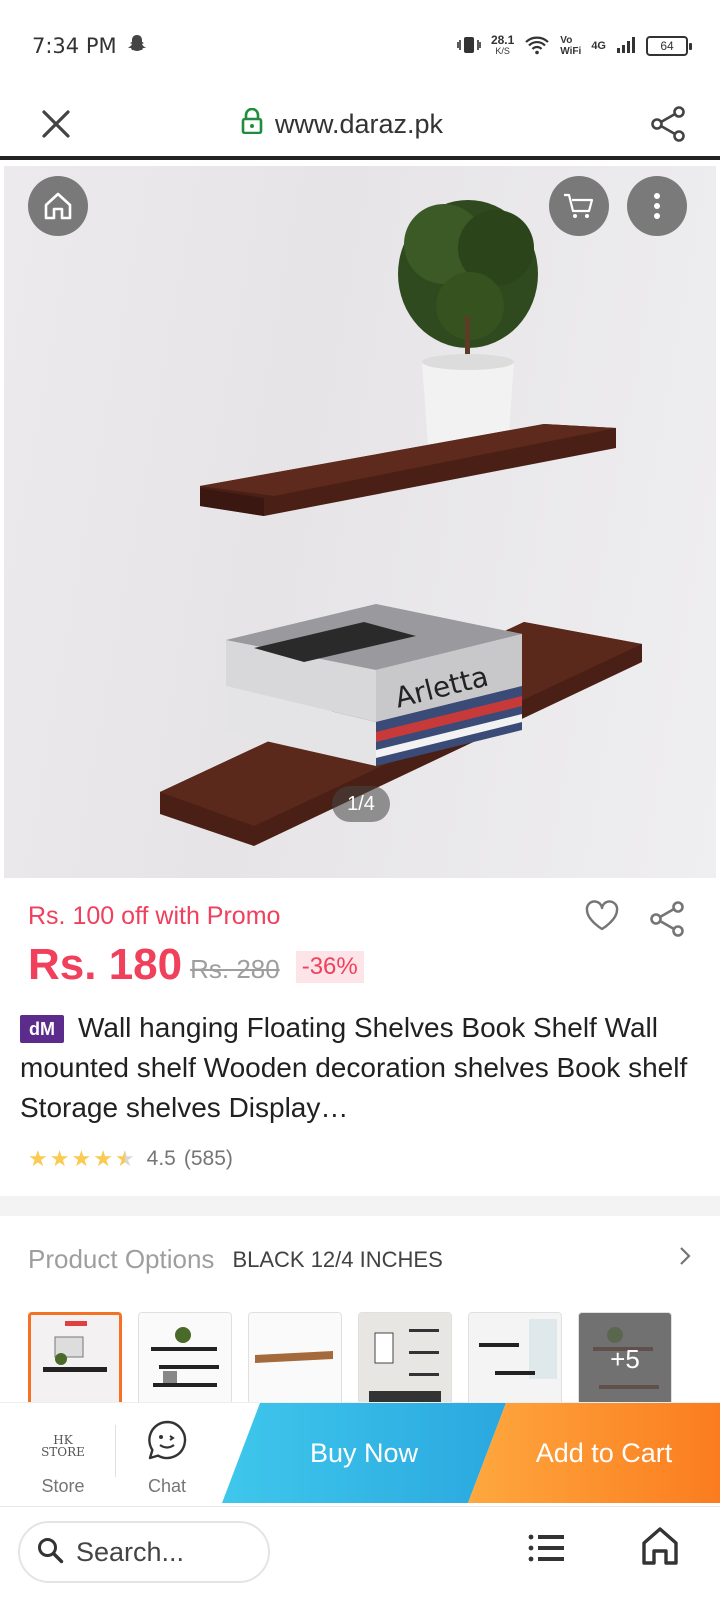 Image resolution: width=720 pixels, height=1600 pixels. I want to click on half-star-icon: ★, so click(124, 1158).